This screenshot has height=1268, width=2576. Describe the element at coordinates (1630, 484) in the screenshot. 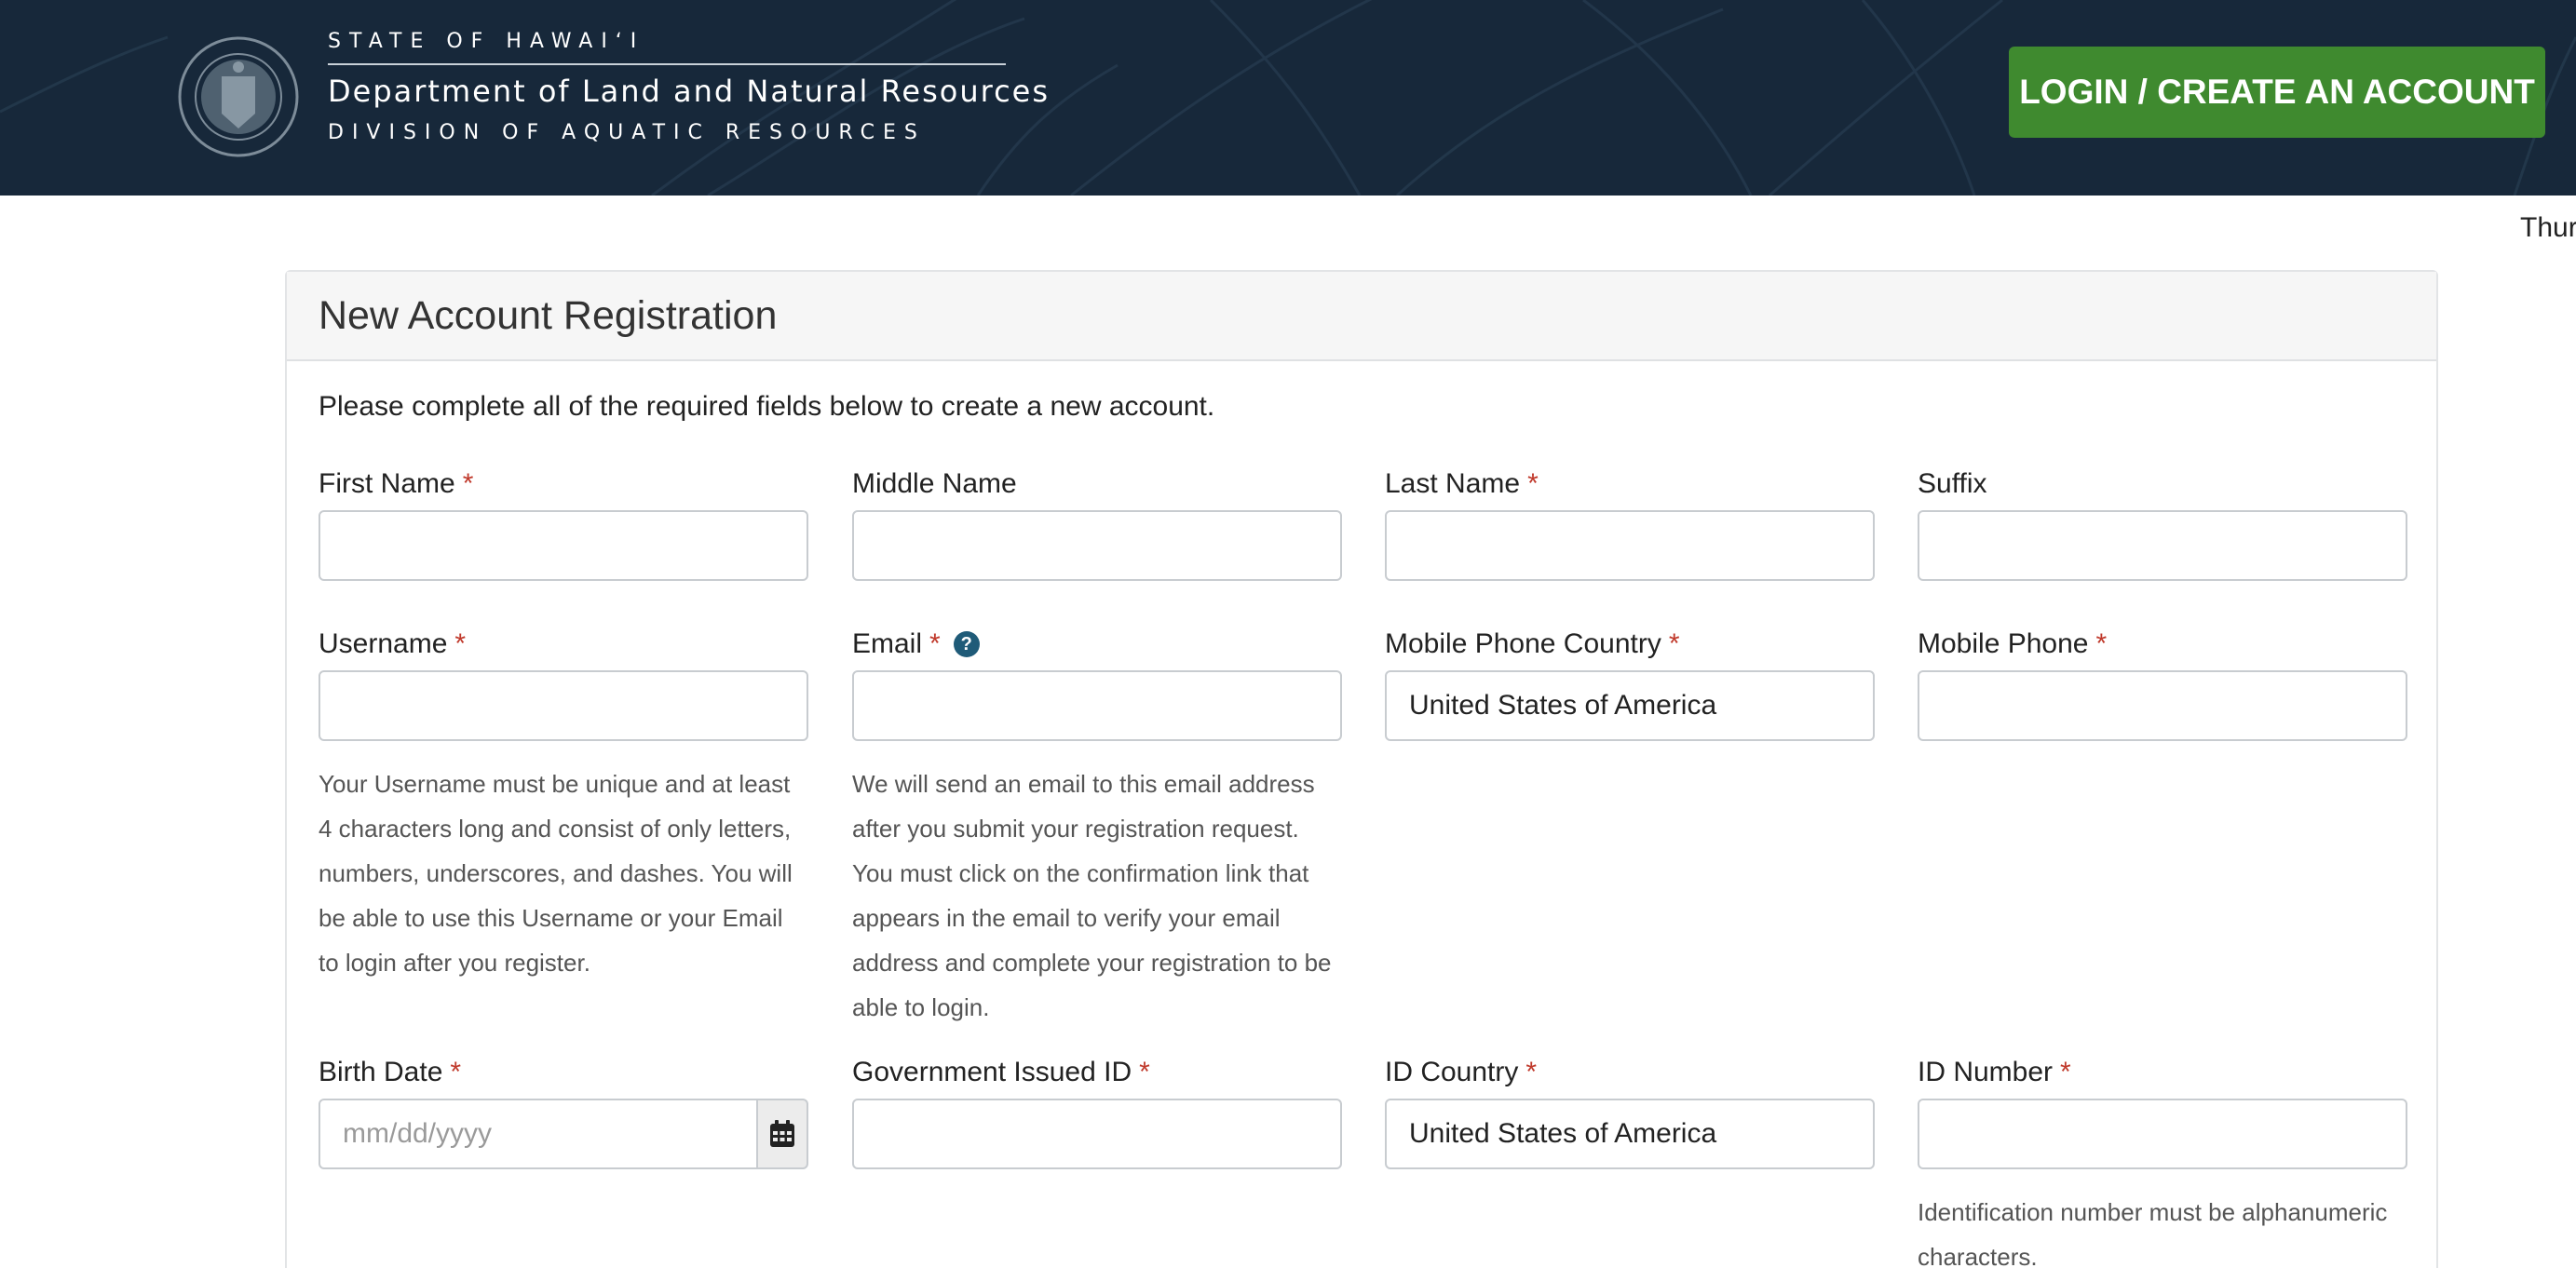

I see `last-name-label: Last Name *` at that location.